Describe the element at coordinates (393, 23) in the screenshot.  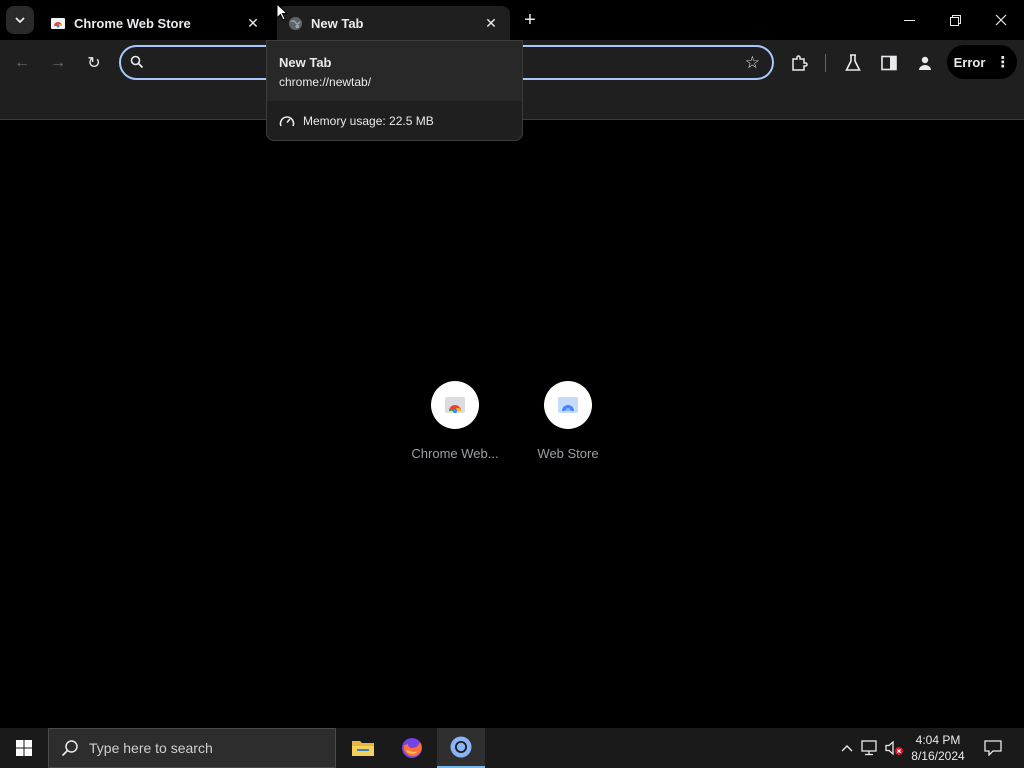
I see `tab-new-tab: New Tab ✕` at that location.